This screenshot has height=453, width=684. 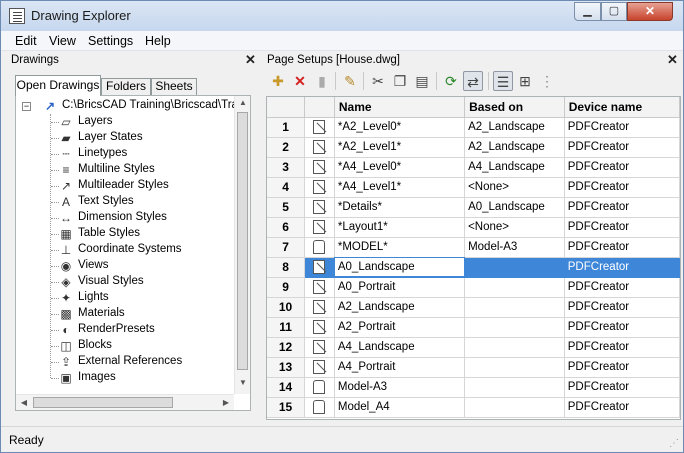 What do you see at coordinates (62, 41) in the screenshot?
I see `menu-view: View` at bounding box center [62, 41].